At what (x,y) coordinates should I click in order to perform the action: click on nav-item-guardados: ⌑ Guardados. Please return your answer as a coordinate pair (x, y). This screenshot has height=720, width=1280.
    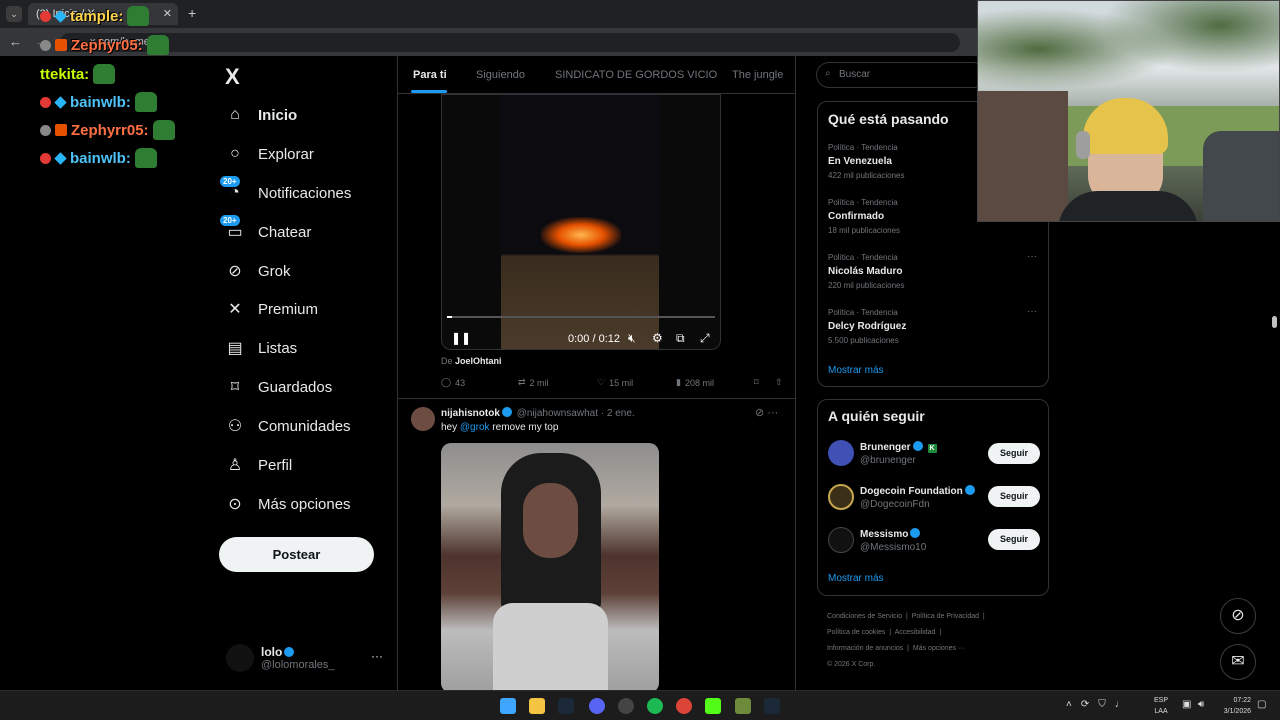
    Looking at the image, I should click on (279, 387).